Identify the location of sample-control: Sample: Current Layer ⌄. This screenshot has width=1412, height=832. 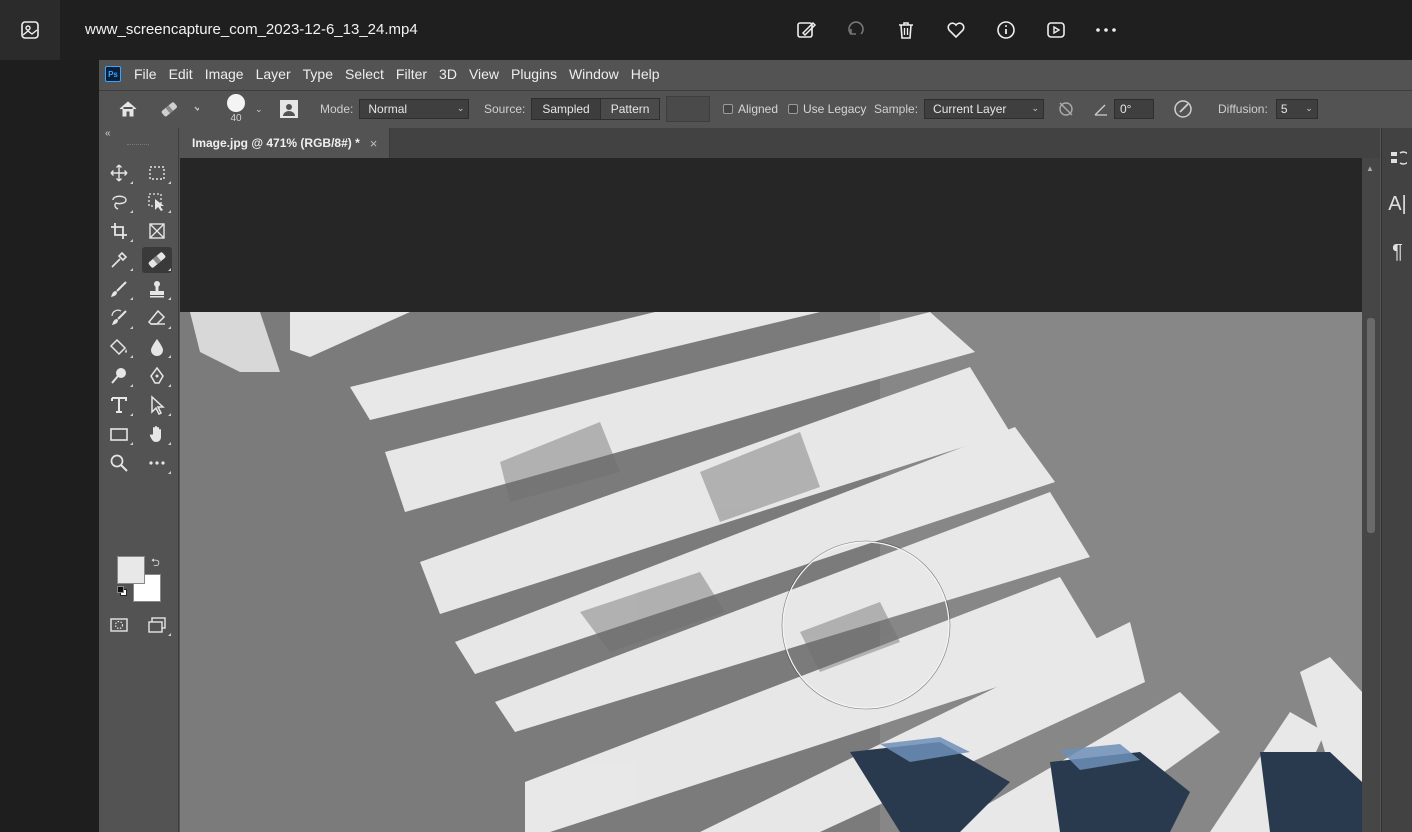
(959, 109).